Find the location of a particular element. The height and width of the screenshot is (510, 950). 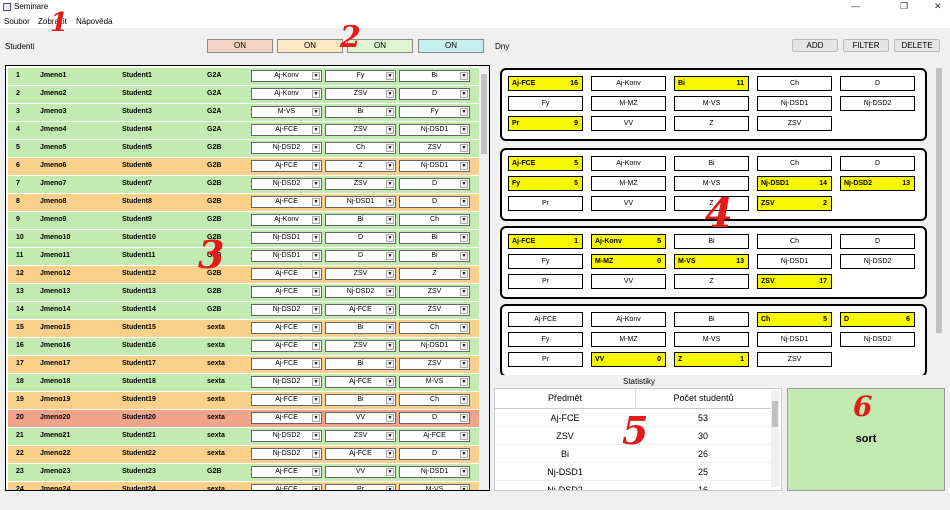

subject-cell: Nj-DSD1 is located at coordinates (794, 261).